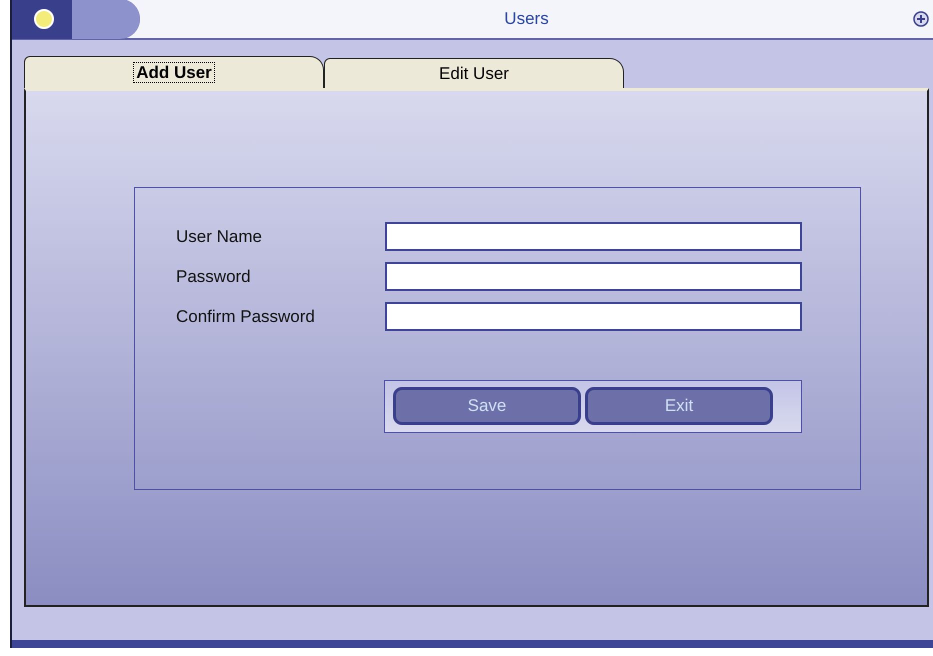 Image resolution: width=933 pixels, height=656 pixels. What do you see at coordinates (526, 19) in the screenshot?
I see `window-title: Users` at bounding box center [526, 19].